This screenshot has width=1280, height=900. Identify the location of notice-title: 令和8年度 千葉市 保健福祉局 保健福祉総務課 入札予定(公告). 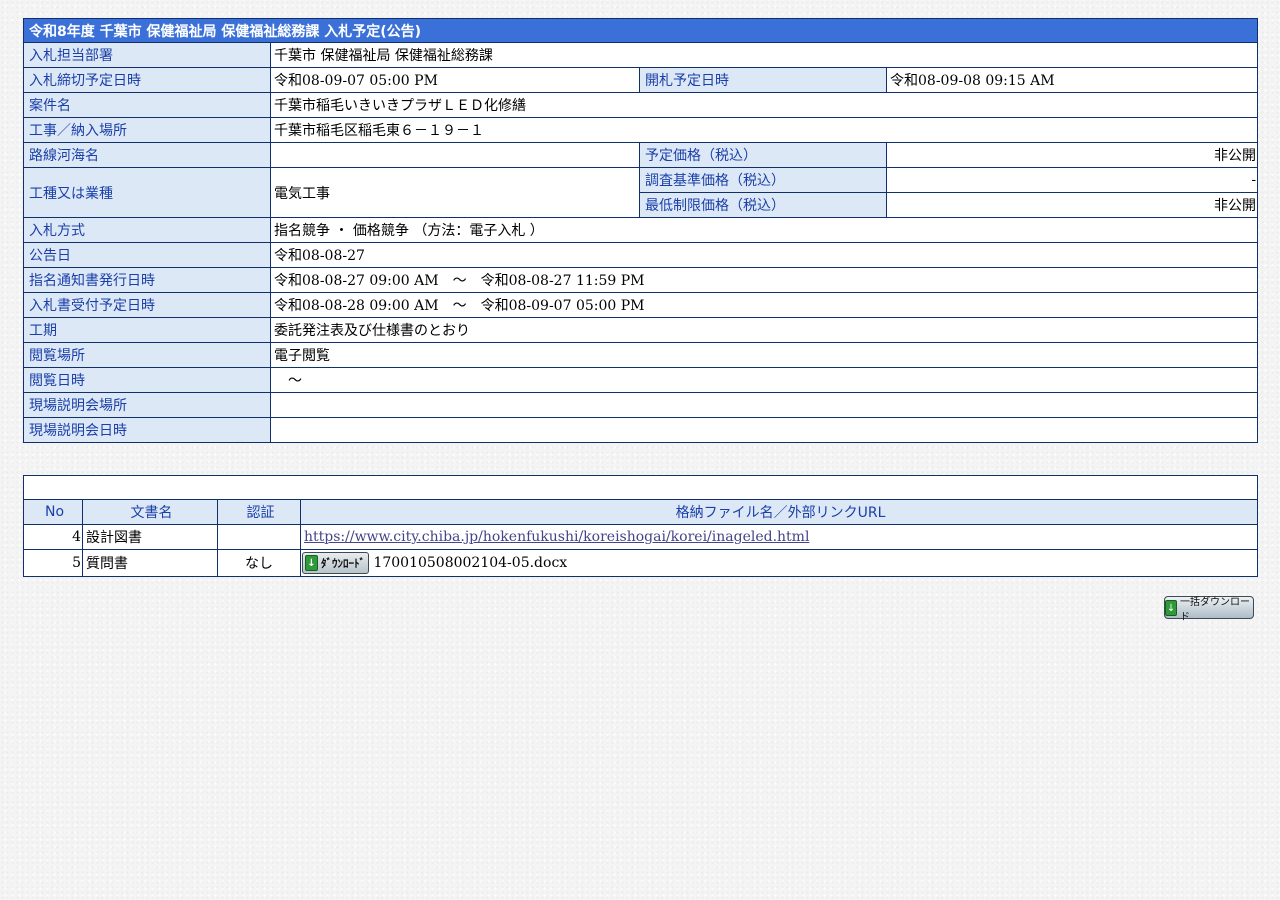
(640, 30).